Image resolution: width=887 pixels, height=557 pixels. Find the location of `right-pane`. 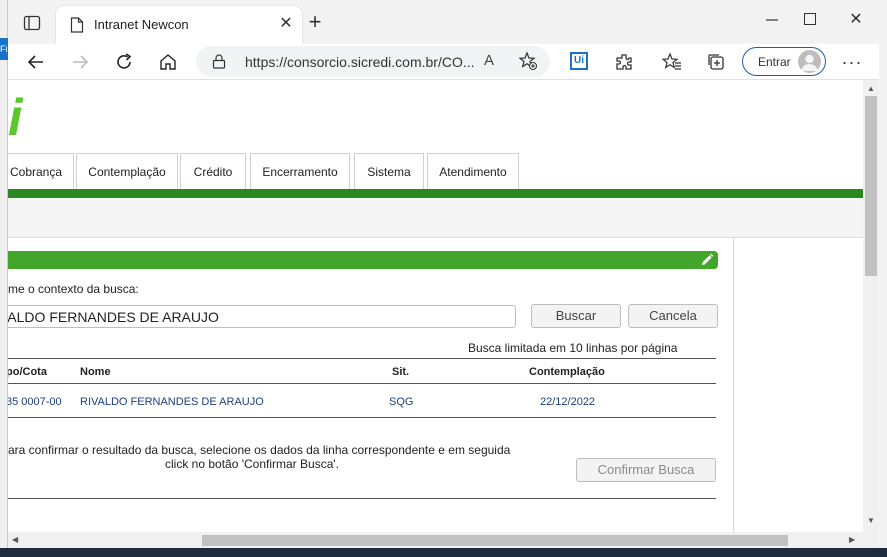

right-pane is located at coordinates (798, 385).